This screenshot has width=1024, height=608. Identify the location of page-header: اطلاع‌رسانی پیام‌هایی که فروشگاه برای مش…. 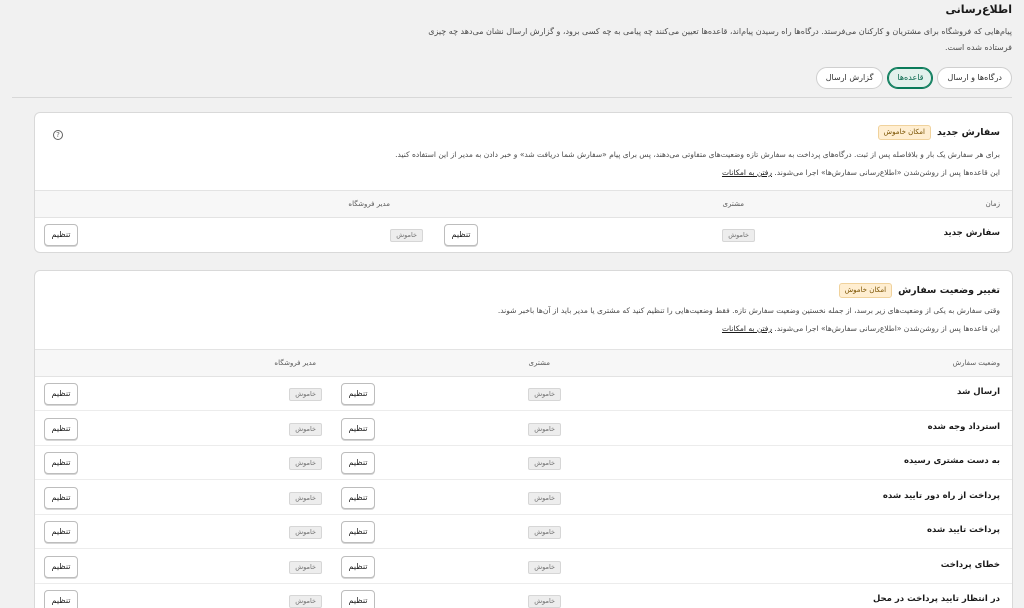
(512, 28).